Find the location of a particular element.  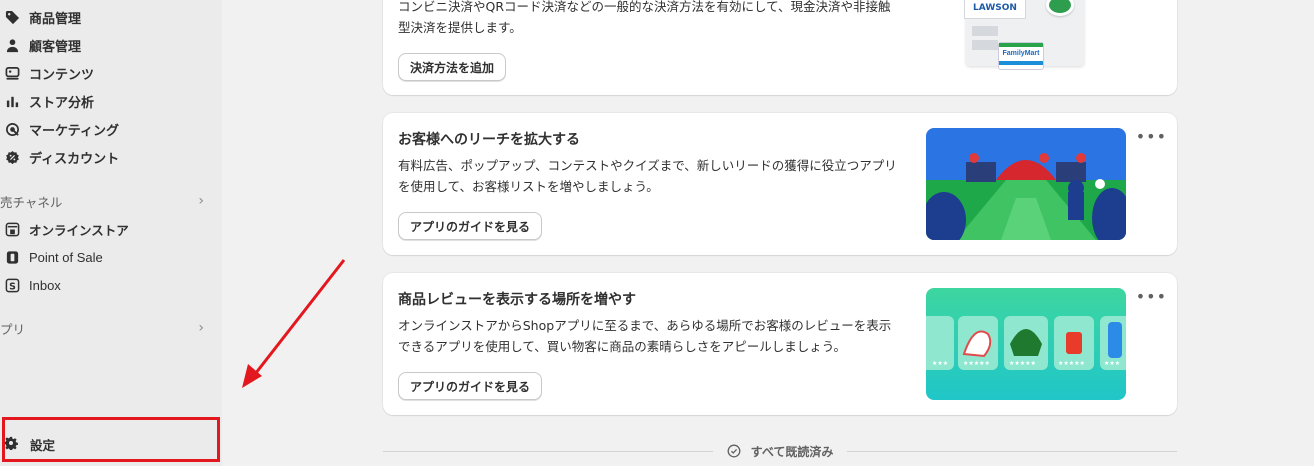

sidebar-item-online-store: オンラインストア is located at coordinates (66, 229).